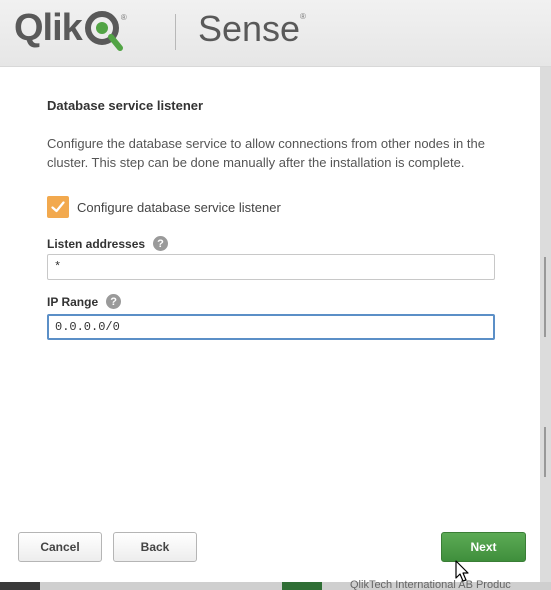  What do you see at coordinates (303, 16) in the screenshot?
I see `product-registered-mark: ®` at bounding box center [303, 16].